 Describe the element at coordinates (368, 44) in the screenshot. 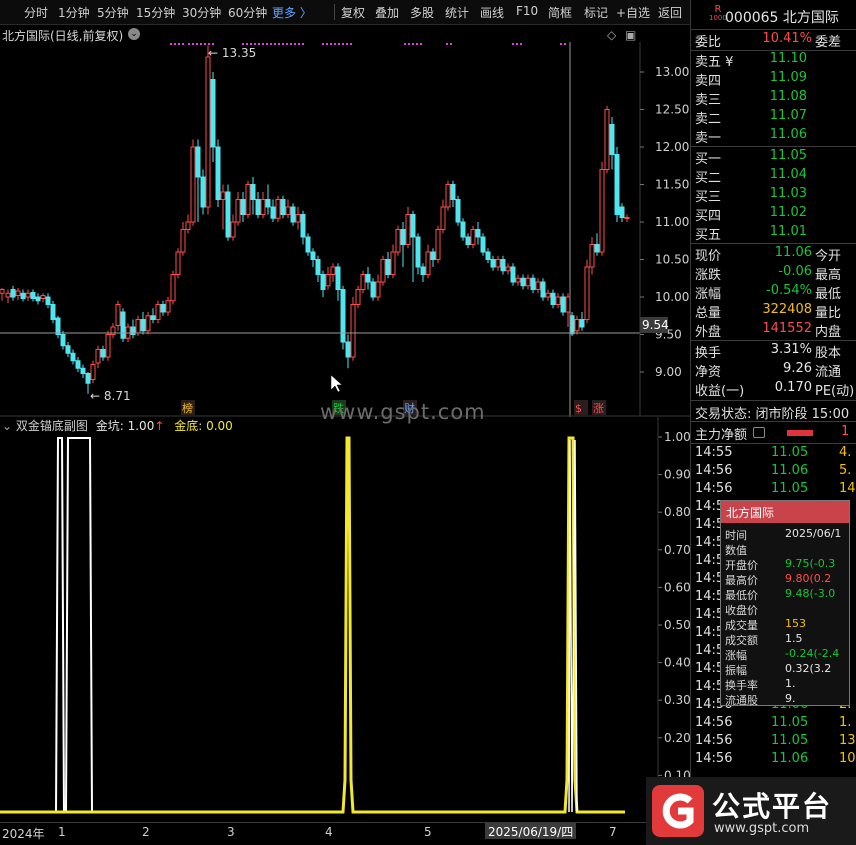

I see `signal-dot-row` at that location.